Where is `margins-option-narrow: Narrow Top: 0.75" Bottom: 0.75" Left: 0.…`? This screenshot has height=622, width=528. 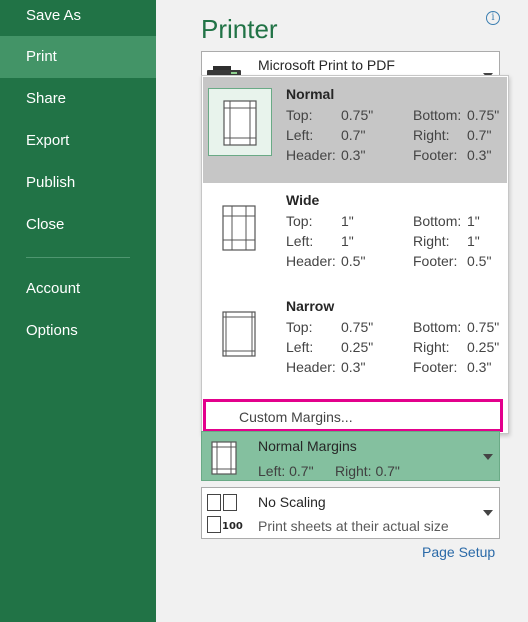 margins-option-narrow: Narrow Top: 0.75" Bottom: 0.75" Left: 0.… is located at coordinates (355, 342).